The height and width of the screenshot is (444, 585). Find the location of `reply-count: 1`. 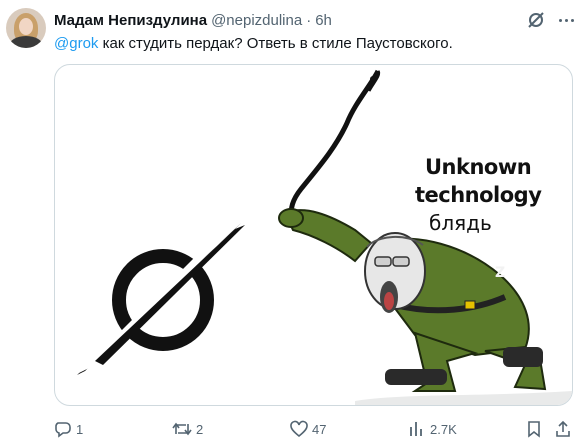

reply-count: 1 is located at coordinates (80, 429).